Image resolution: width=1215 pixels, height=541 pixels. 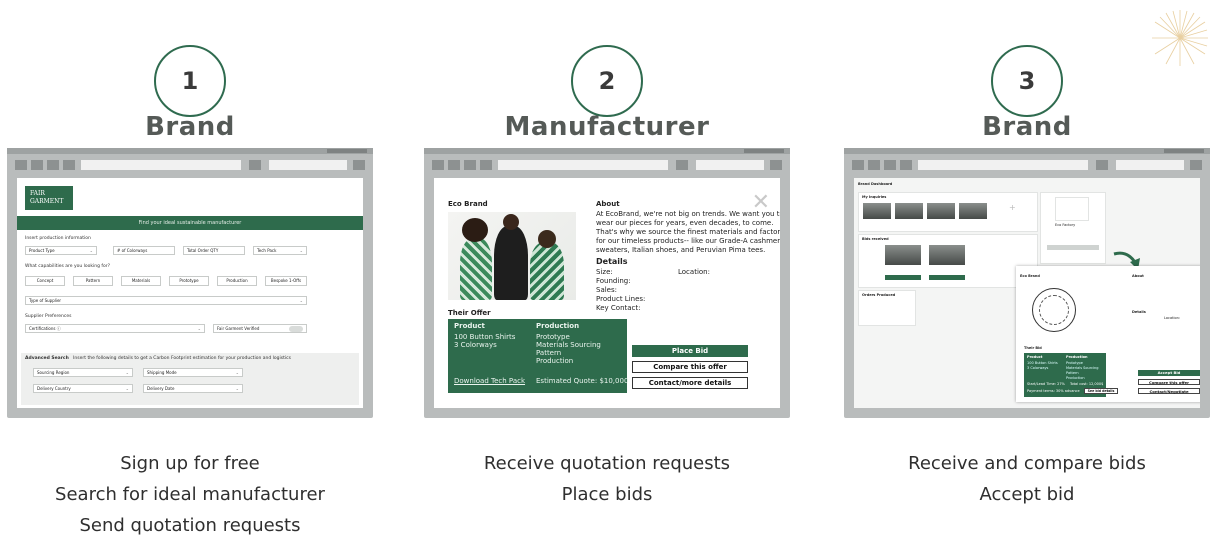 What do you see at coordinates (286, 281) in the screenshot?
I see `capability-bespoke: Bespoke 1-Offs` at bounding box center [286, 281].